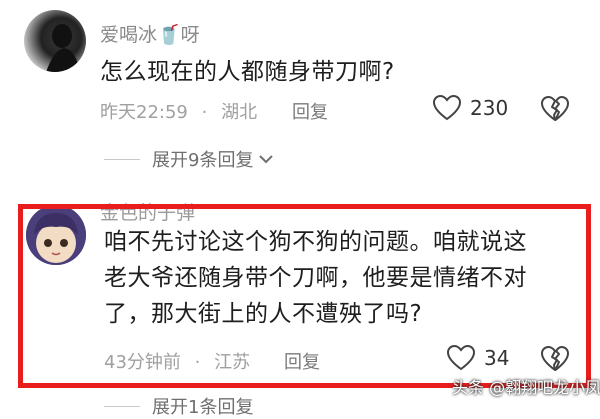 The width and height of the screenshot is (600, 419). I want to click on comment-time: 昨天22:59, so click(144, 112).